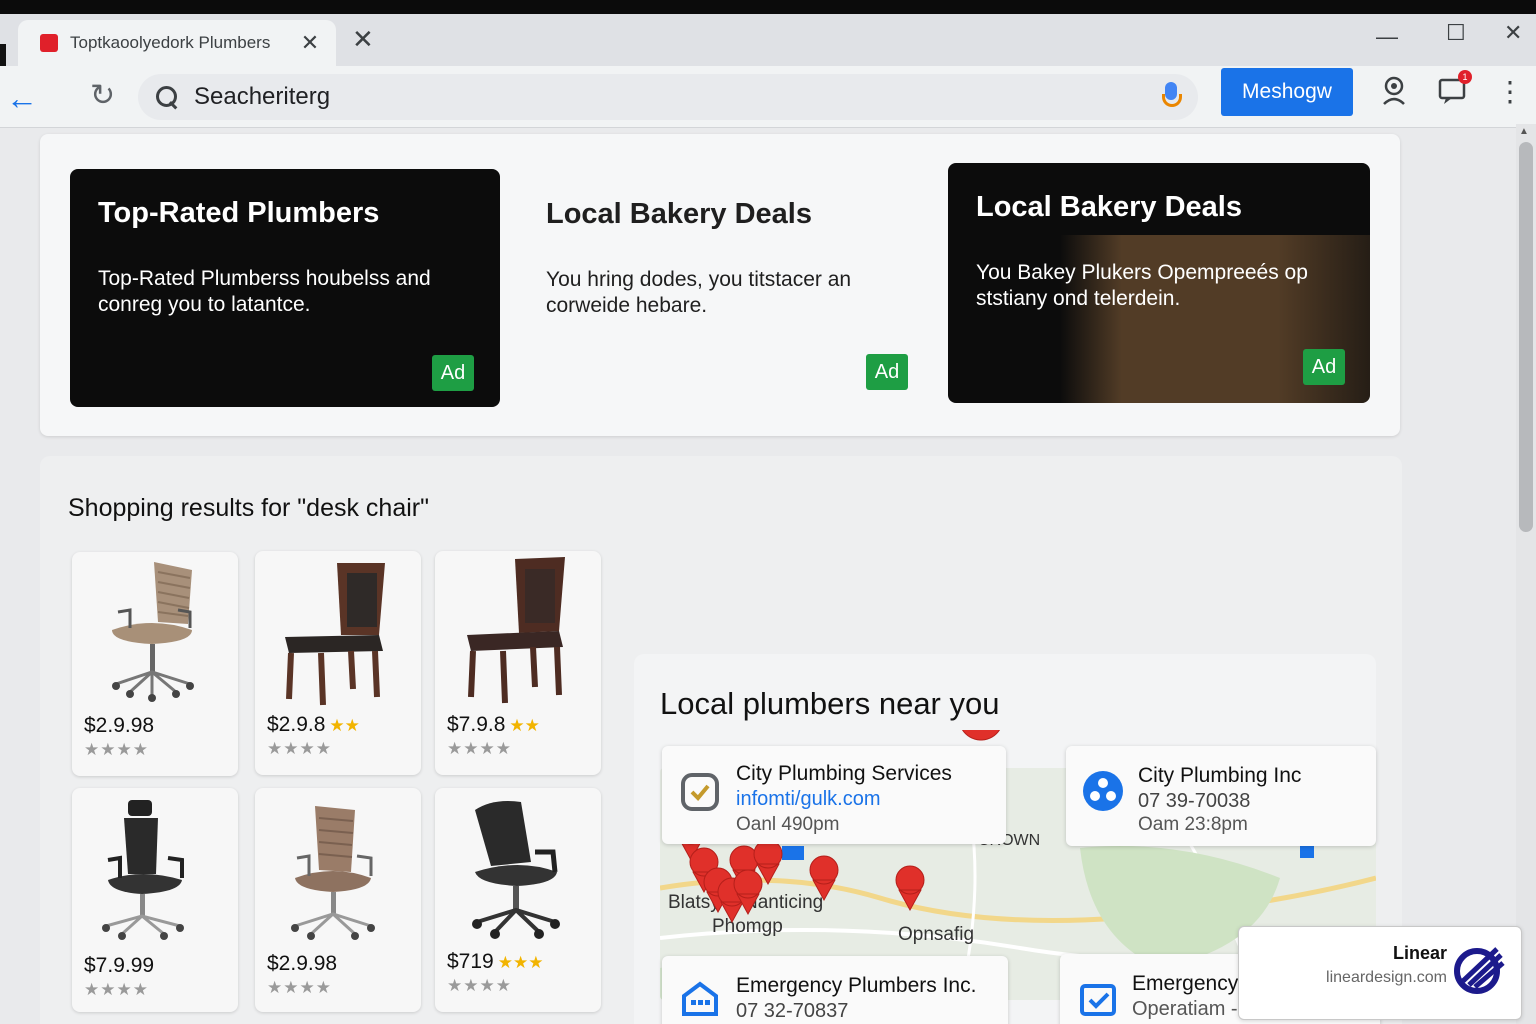 Image resolution: width=1536 pixels, height=1024 pixels. Describe the element at coordinates (1419, 953) in the screenshot. I see `watermark-brand: Linear` at that location.